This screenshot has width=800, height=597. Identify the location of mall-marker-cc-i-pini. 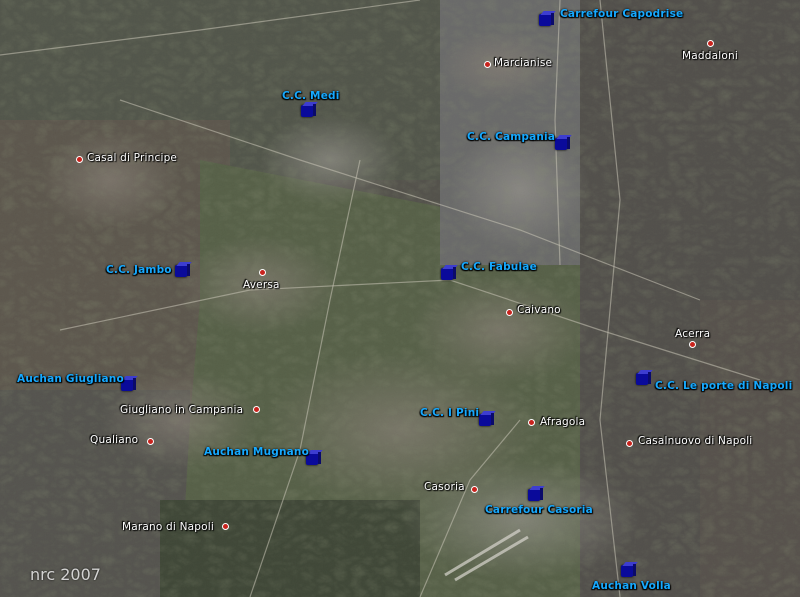
(487, 418).